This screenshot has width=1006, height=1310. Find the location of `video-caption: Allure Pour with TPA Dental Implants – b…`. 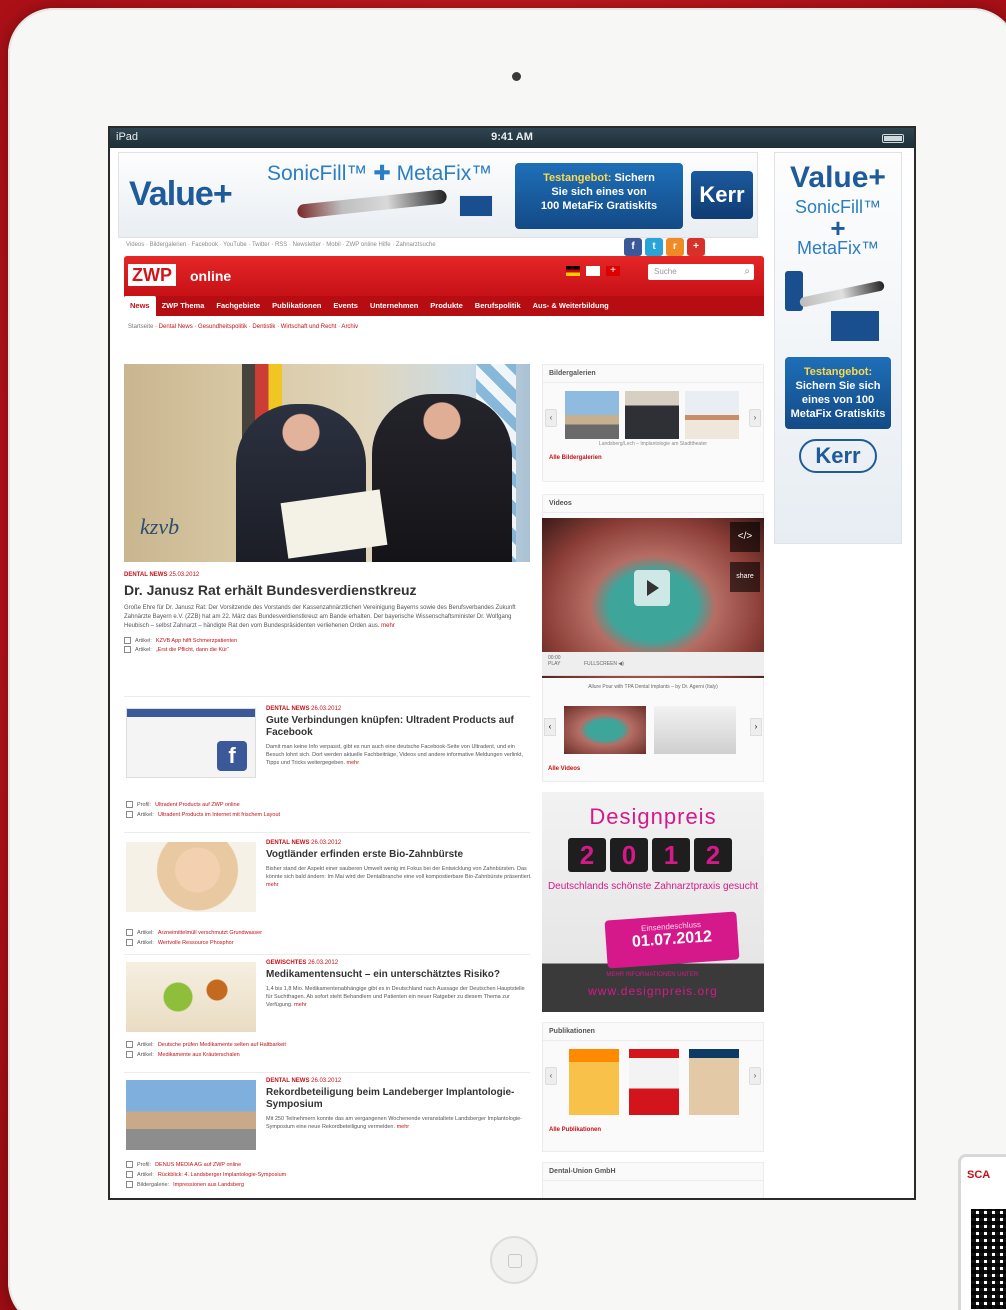

video-caption: Allure Pour with TPA Dental Implants – b… is located at coordinates (653, 687).